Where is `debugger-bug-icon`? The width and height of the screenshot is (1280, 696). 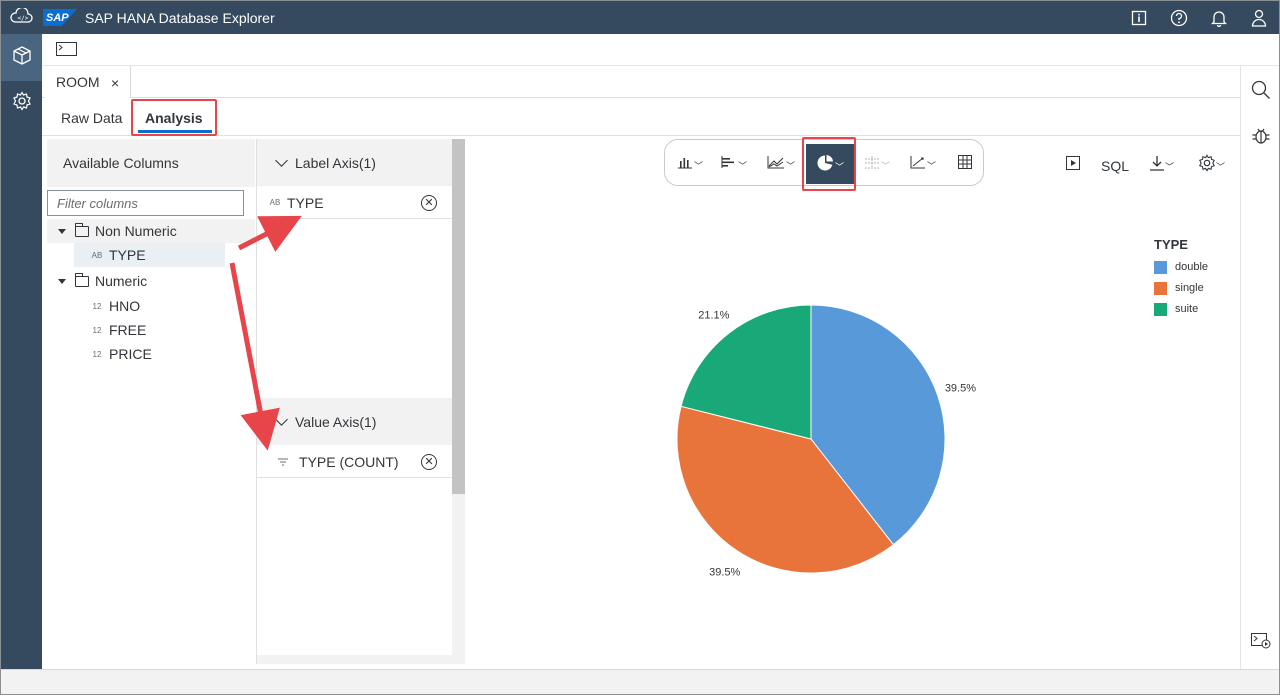
debugger-bug-icon is located at coordinates (1261, 136).